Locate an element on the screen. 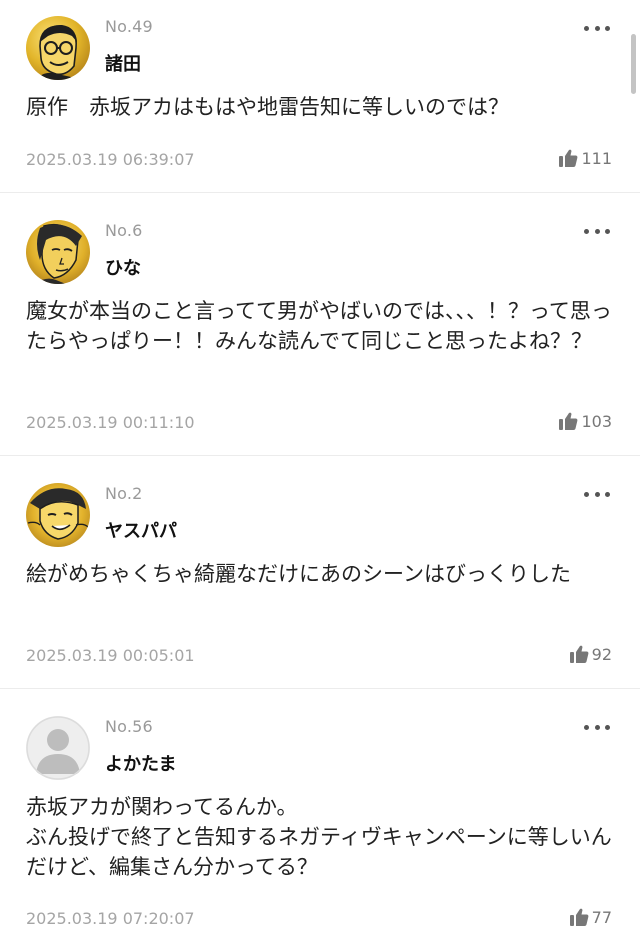 Image resolution: width=640 pixels, height=942 pixels. comment-number: No.6 is located at coordinates (124, 230).